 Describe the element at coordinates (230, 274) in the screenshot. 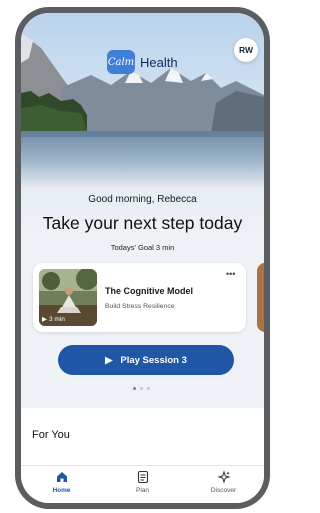

I see `more-options-icon: •••` at that location.